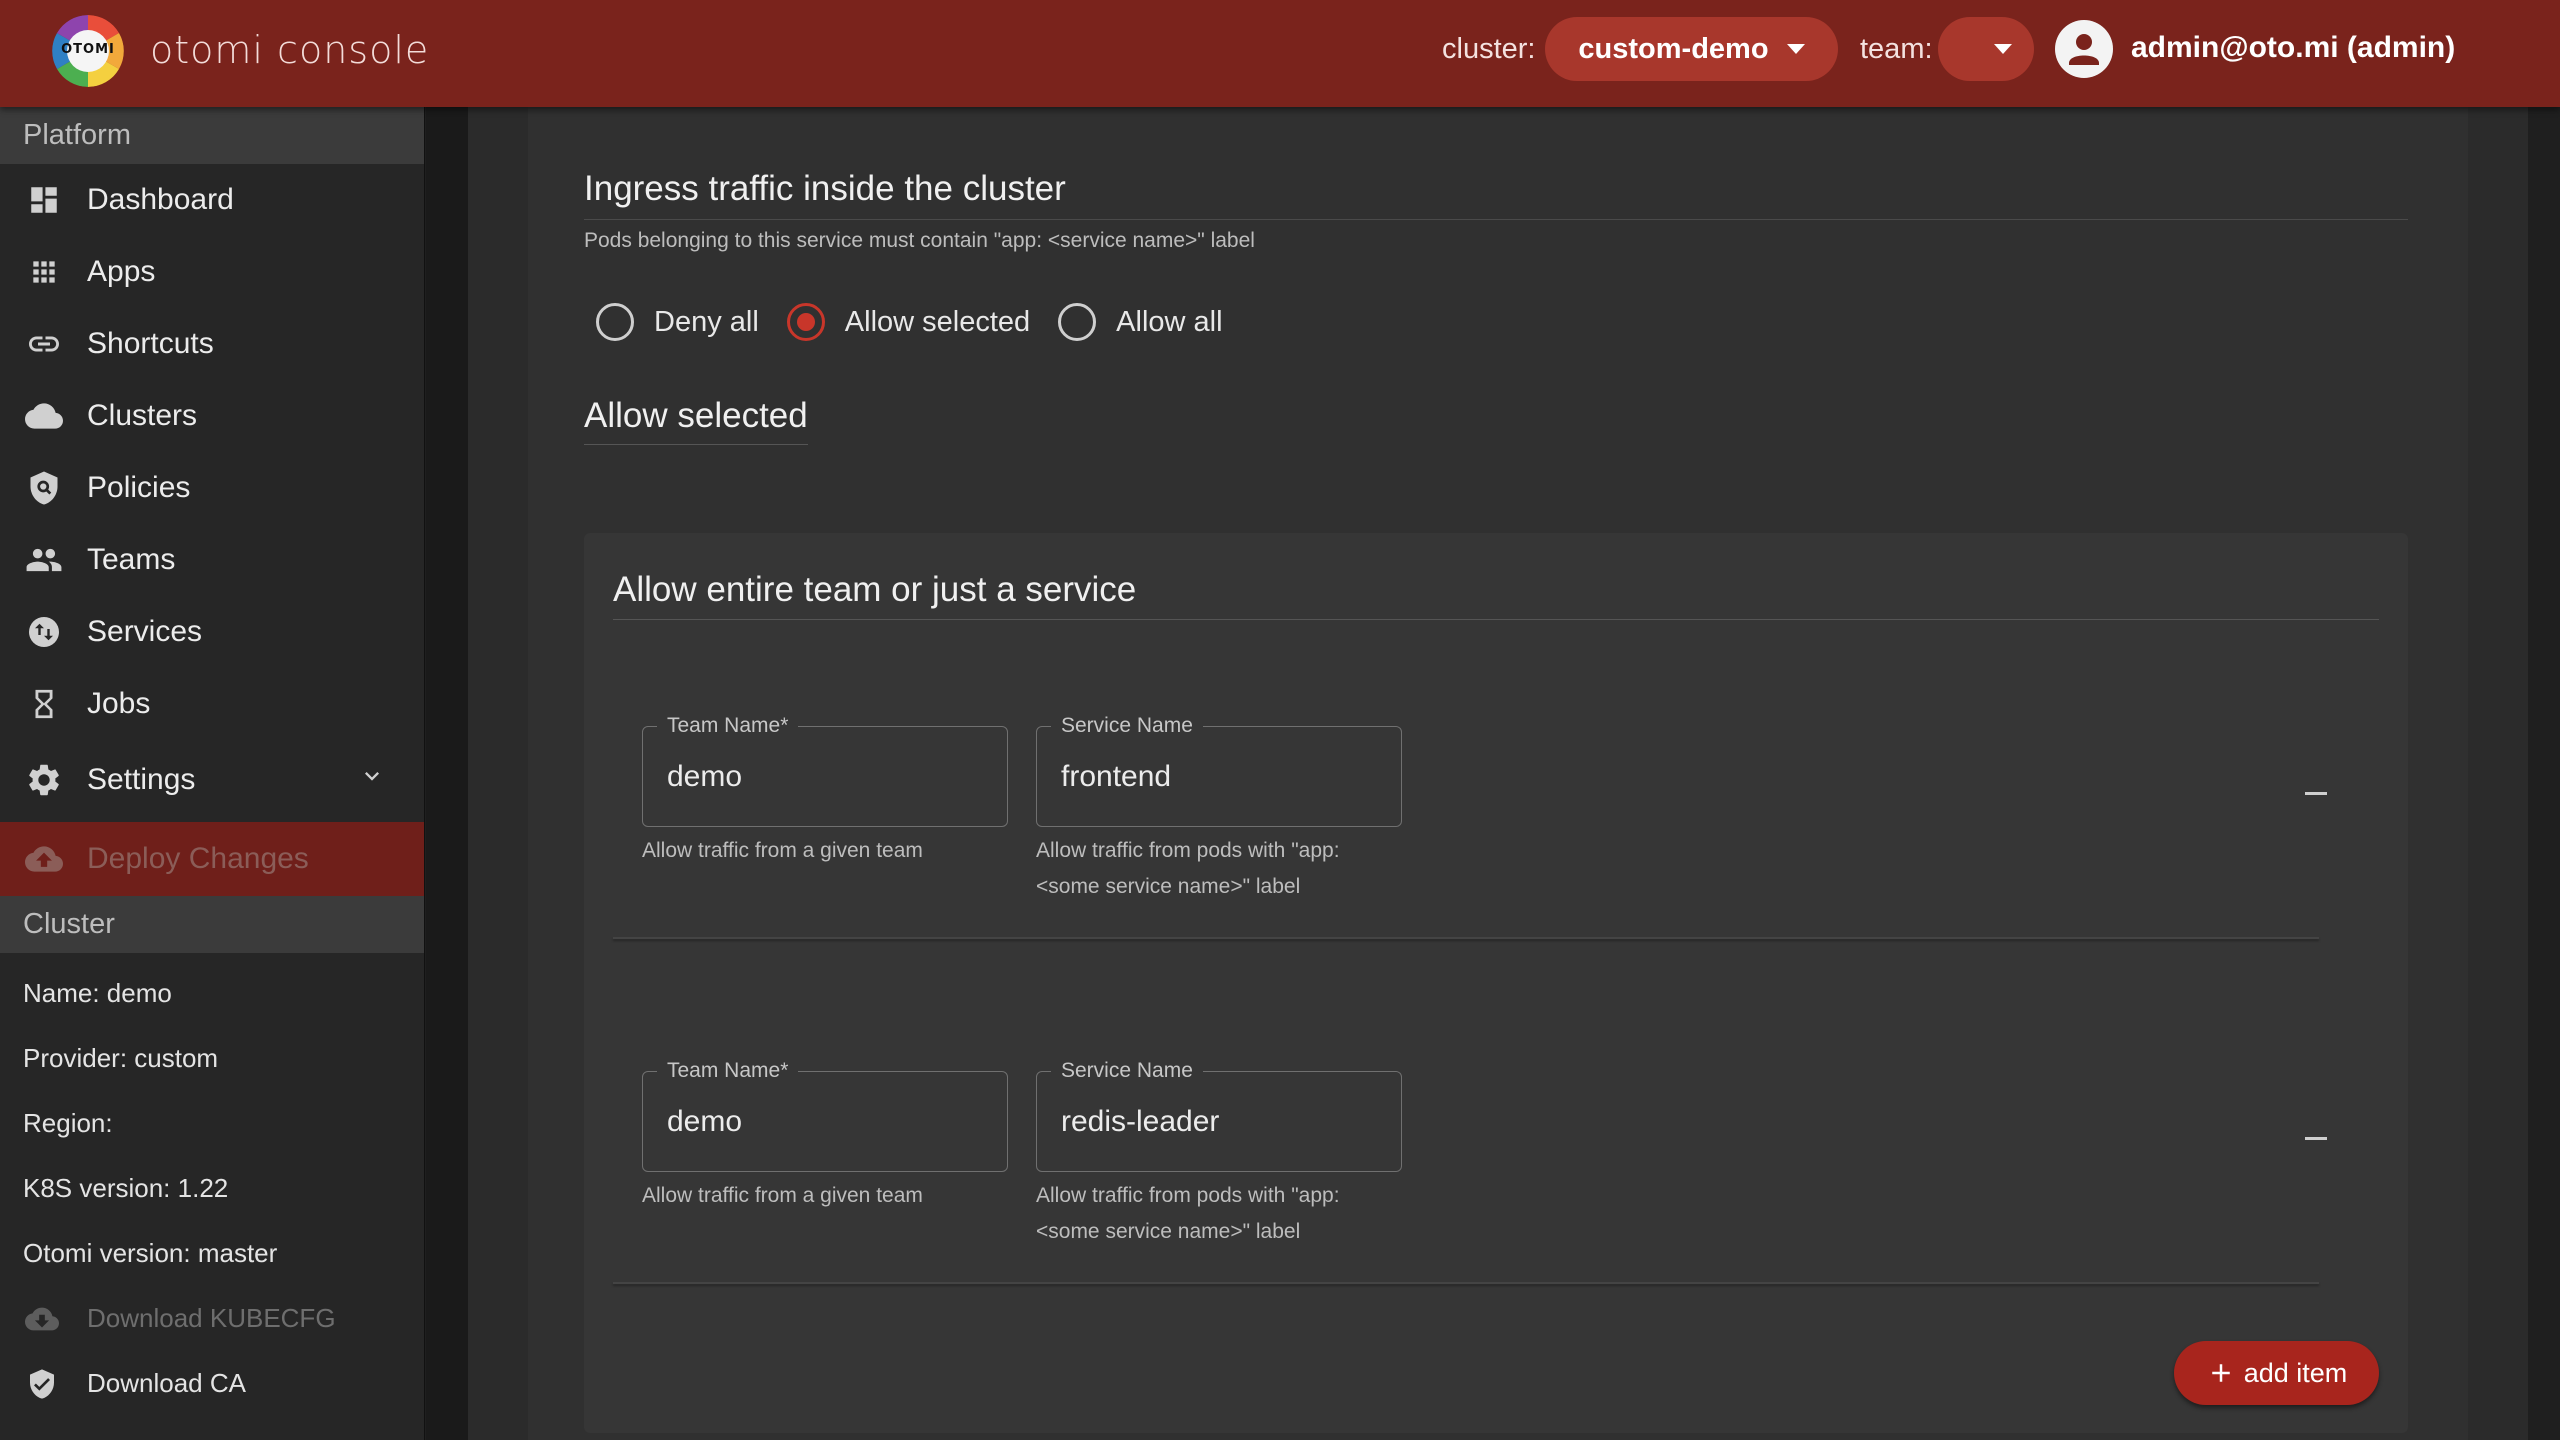 Image resolution: width=2560 pixels, height=1440 pixels. I want to click on radio-allow-selected: Allow selected, so click(908, 322).